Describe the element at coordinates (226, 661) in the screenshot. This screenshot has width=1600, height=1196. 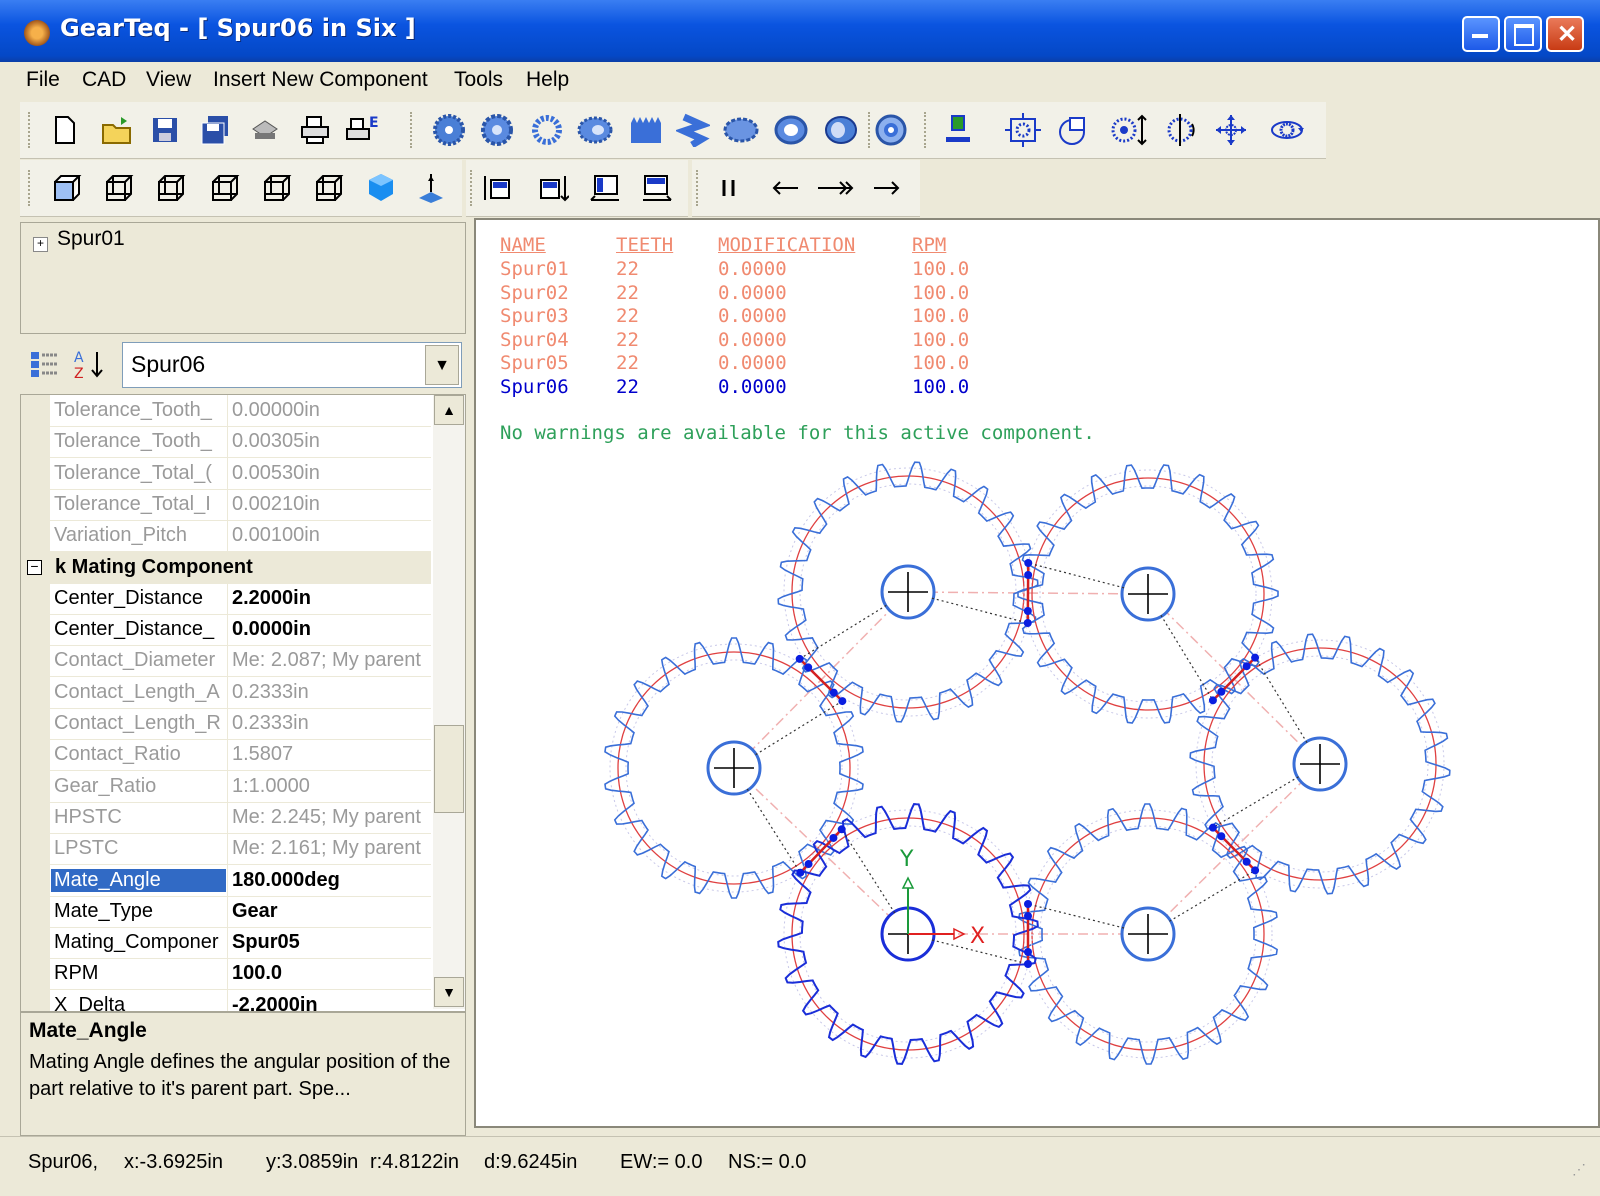
I see `property-row: Contact_Diameter Me: 2.087; My parent` at that location.